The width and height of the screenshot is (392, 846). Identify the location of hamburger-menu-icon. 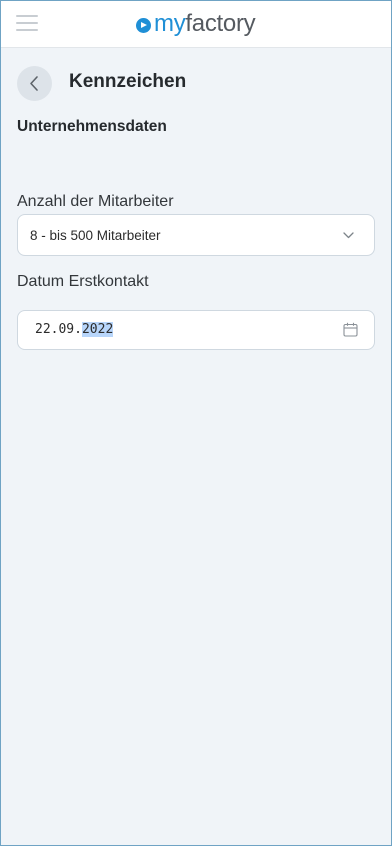
(27, 23).